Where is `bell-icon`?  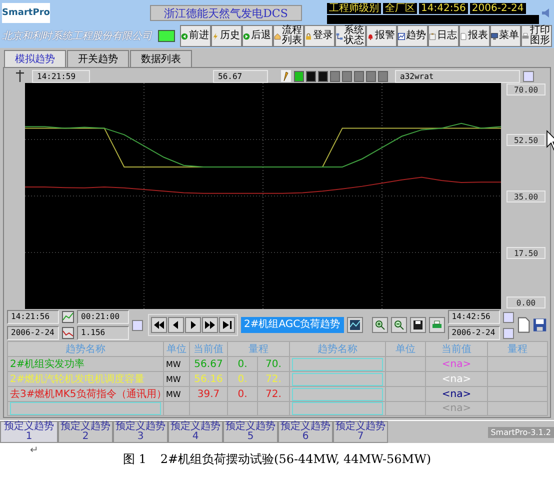
bell-icon is located at coordinates (370, 36).